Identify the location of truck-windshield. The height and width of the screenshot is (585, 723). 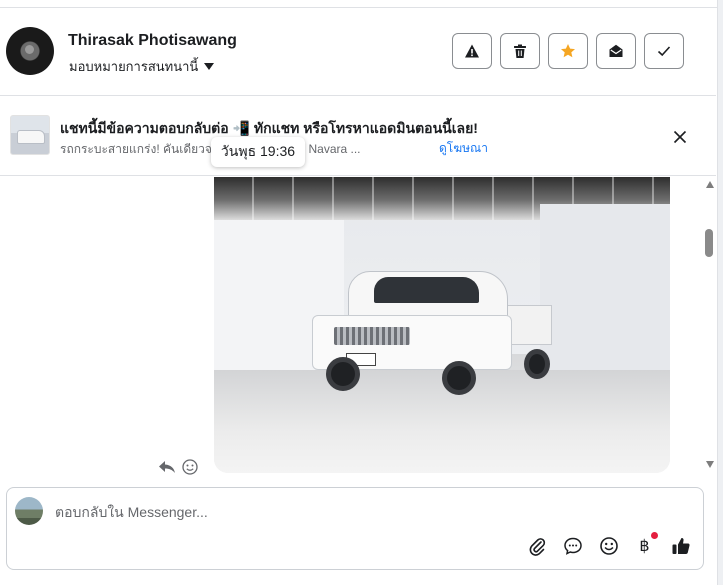
(426, 290).